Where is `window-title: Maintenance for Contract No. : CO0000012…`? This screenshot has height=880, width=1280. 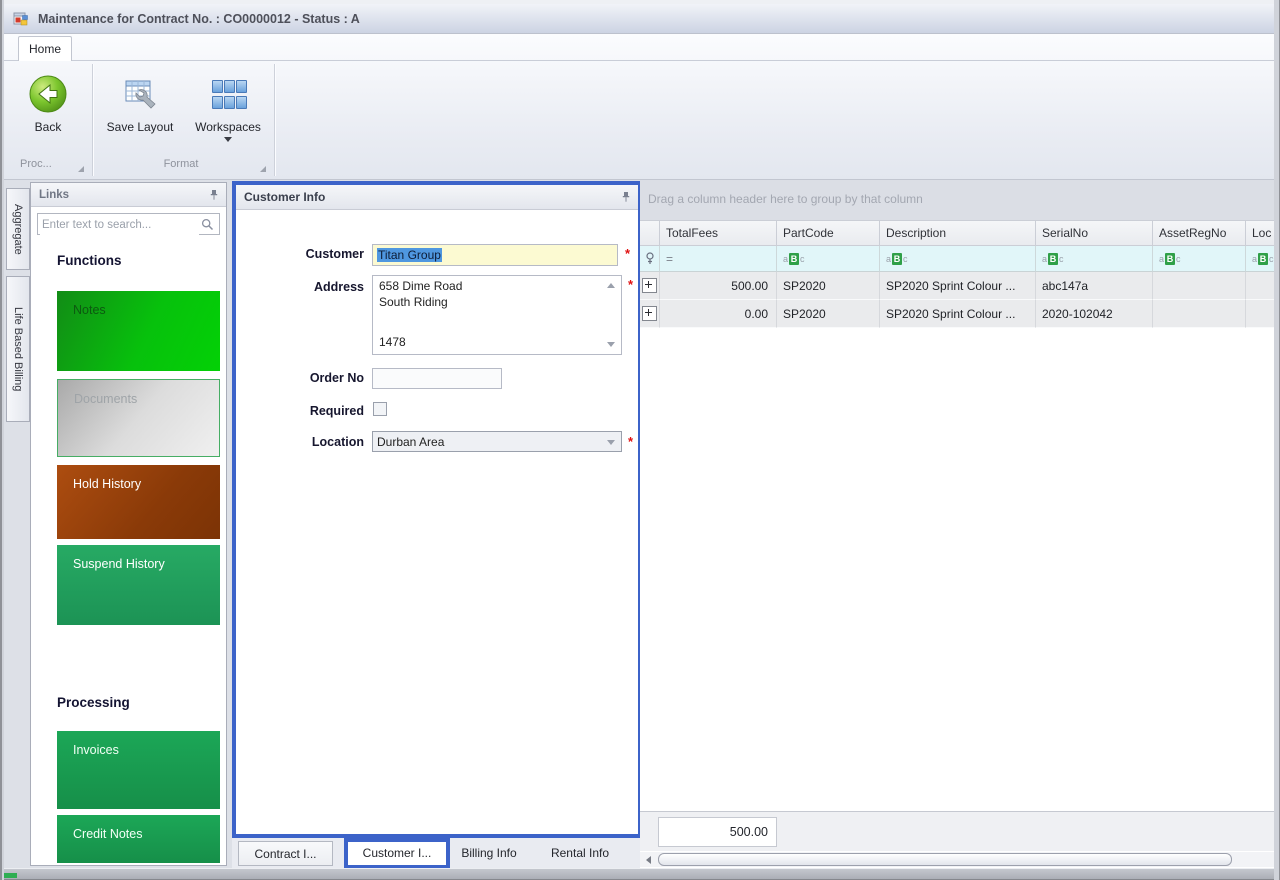 window-title: Maintenance for Contract No. : CO0000012… is located at coordinates (199, 19).